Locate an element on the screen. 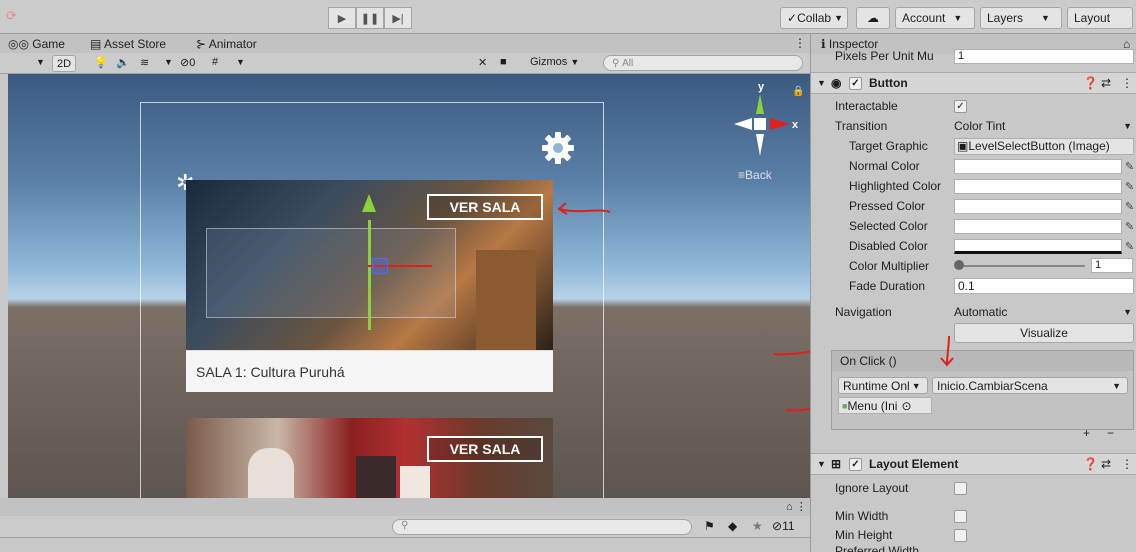  search-input: ⚲ All is located at coordinates (703, 63).